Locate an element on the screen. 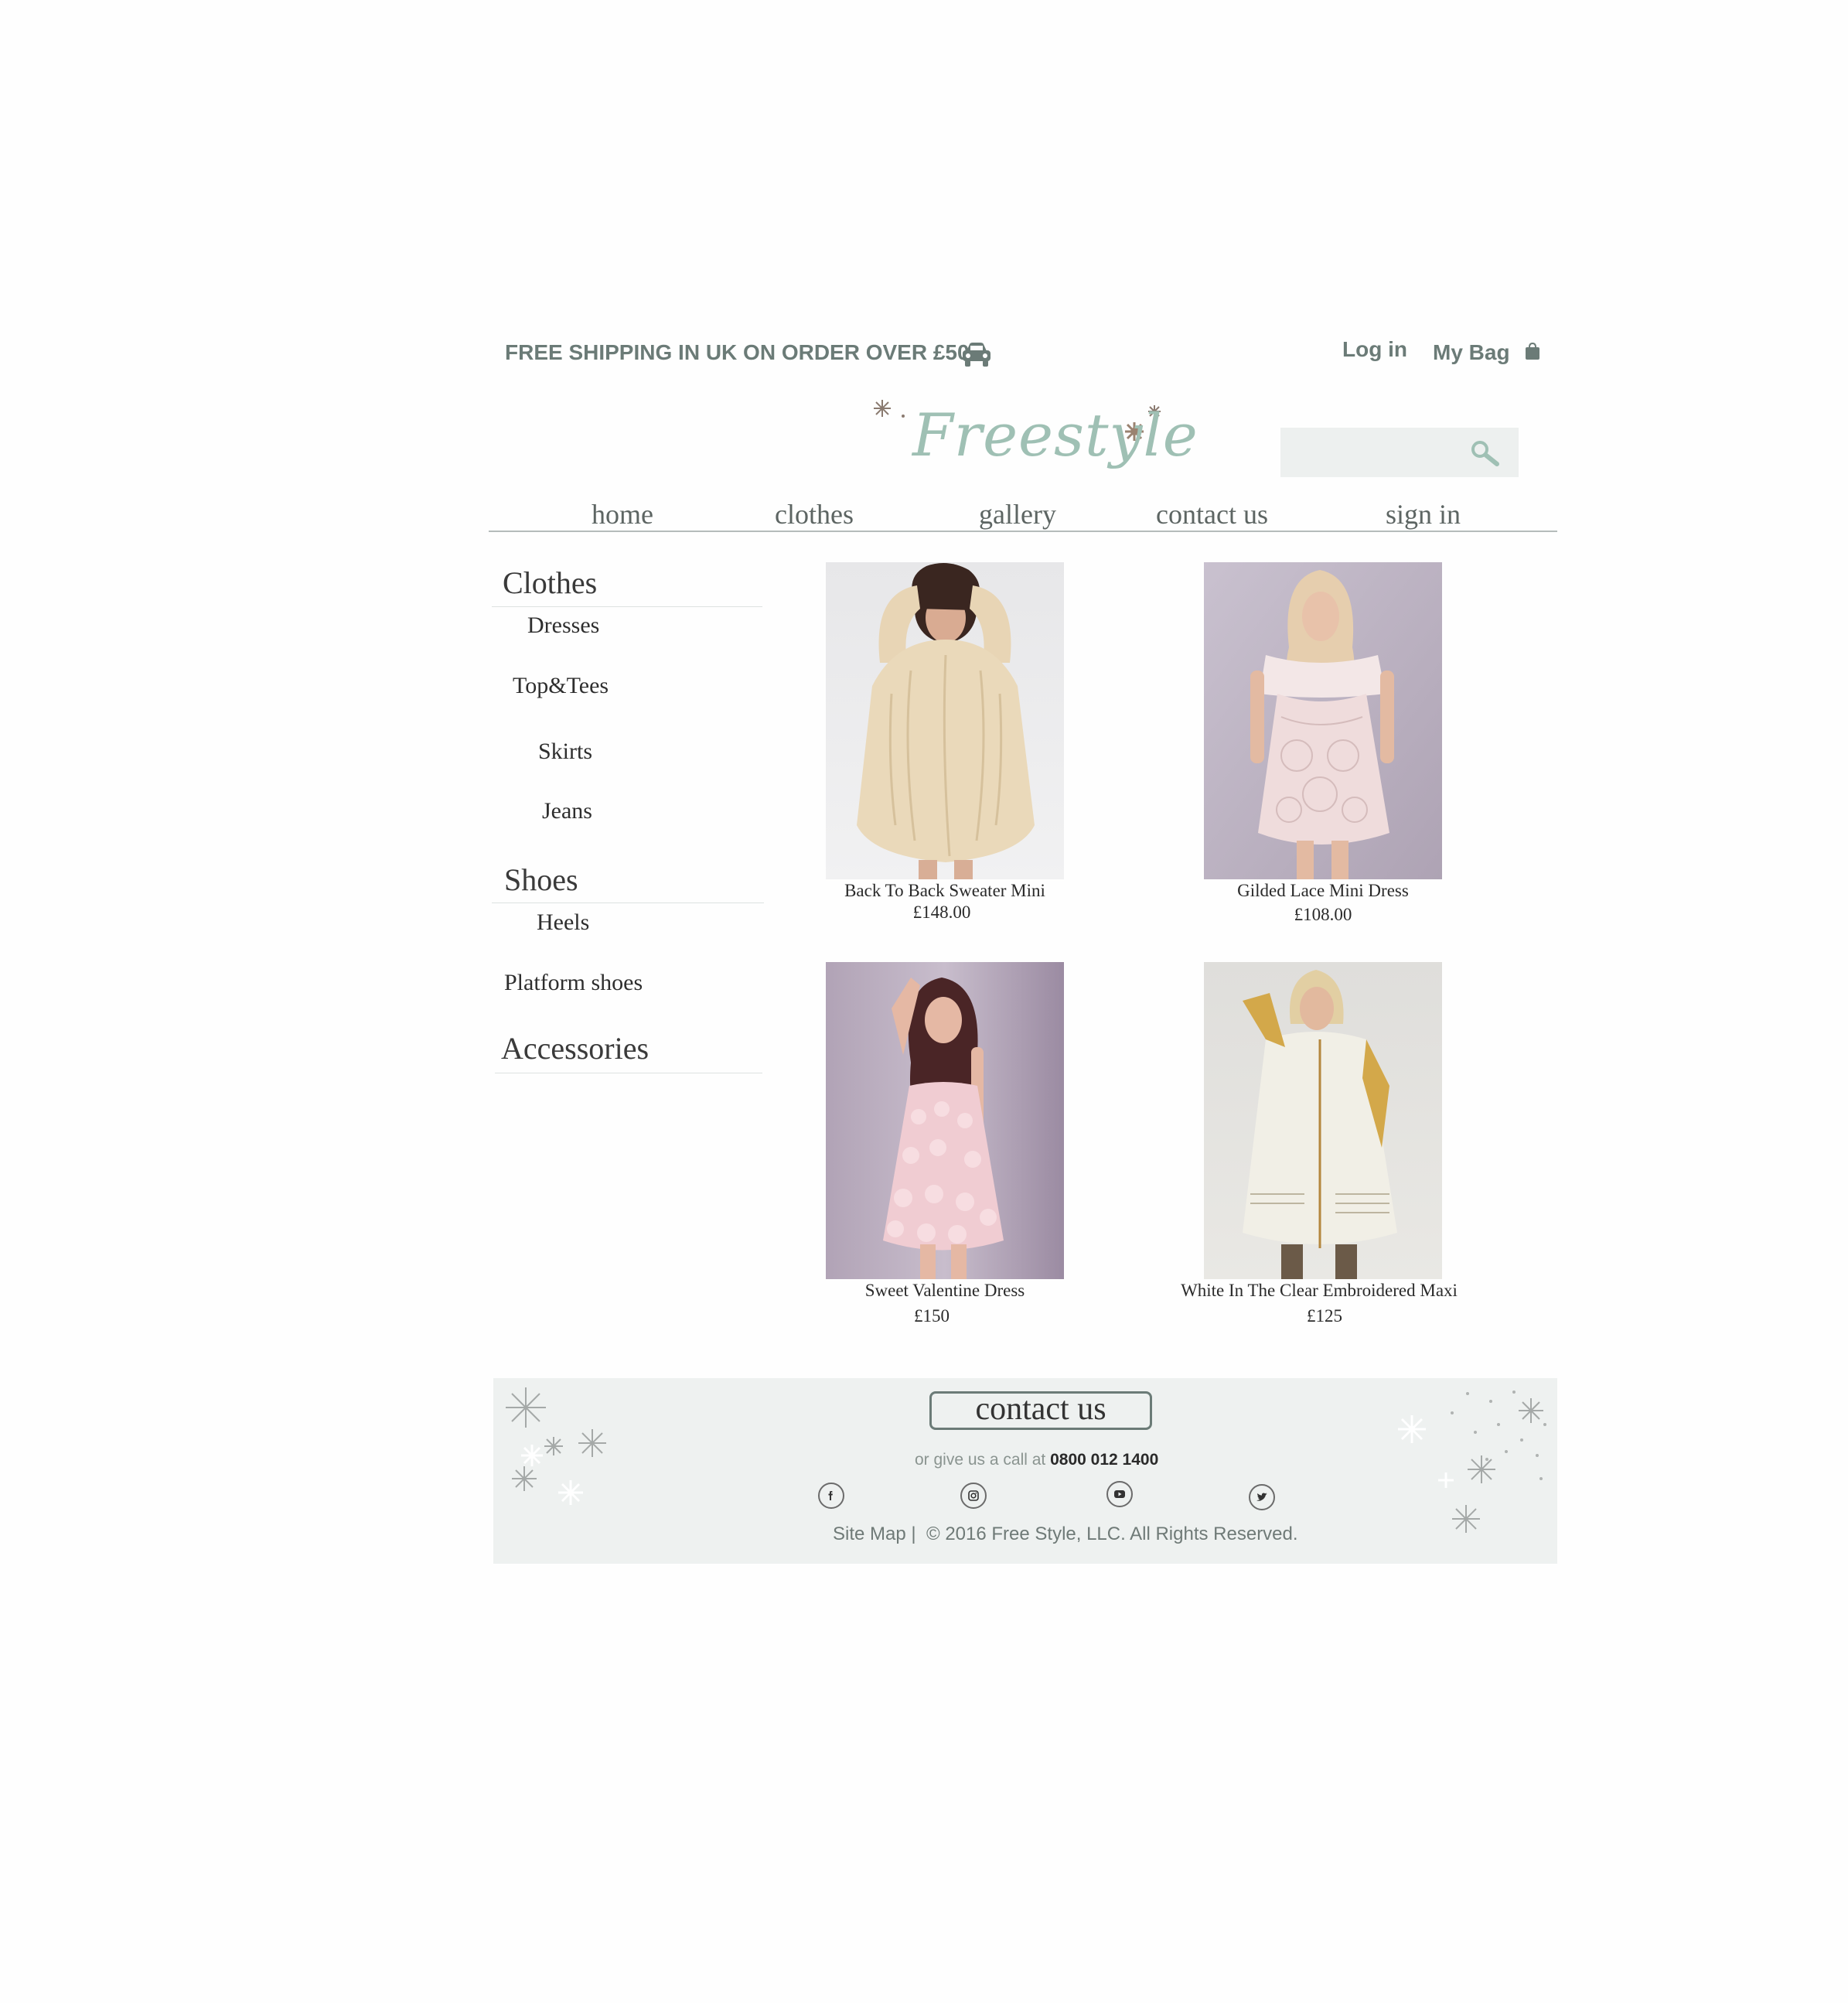 The height and width of the screenshot is (2003, 1848). phone-number: 0800 012 1400 is located at coordinates (1104, 1460).